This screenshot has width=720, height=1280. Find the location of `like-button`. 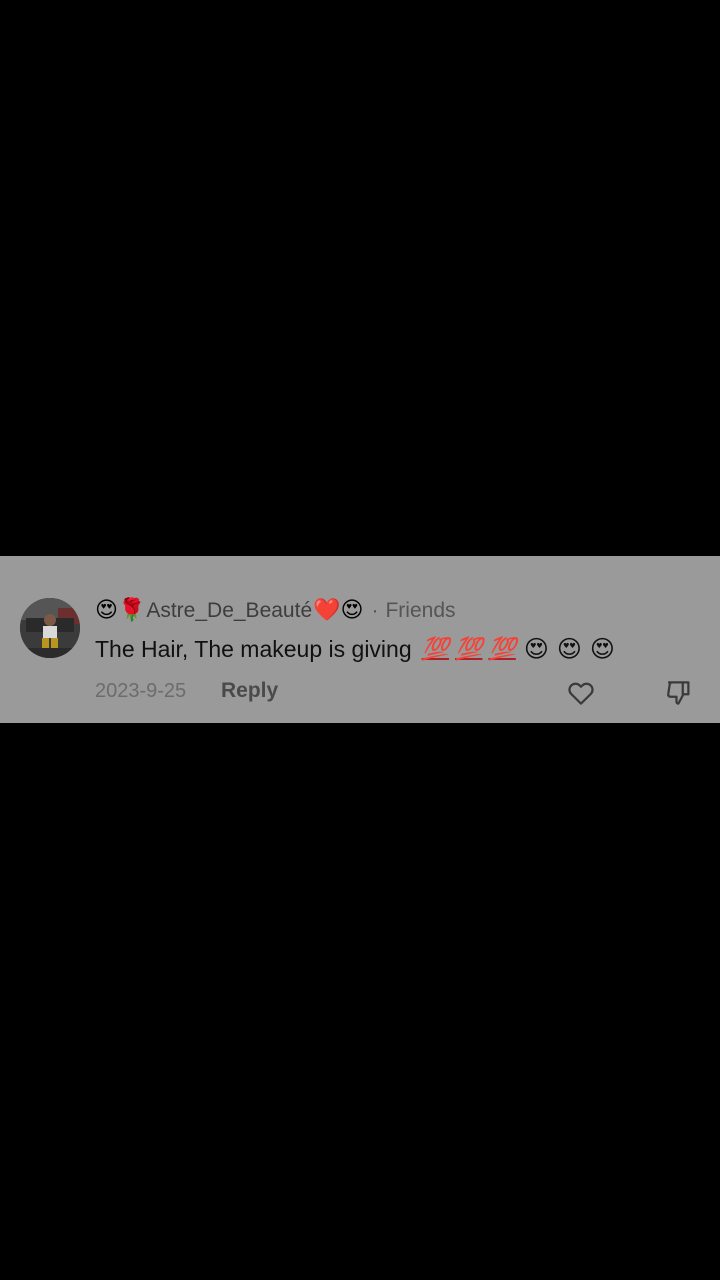

like-button is located at coordinates (581, 693).